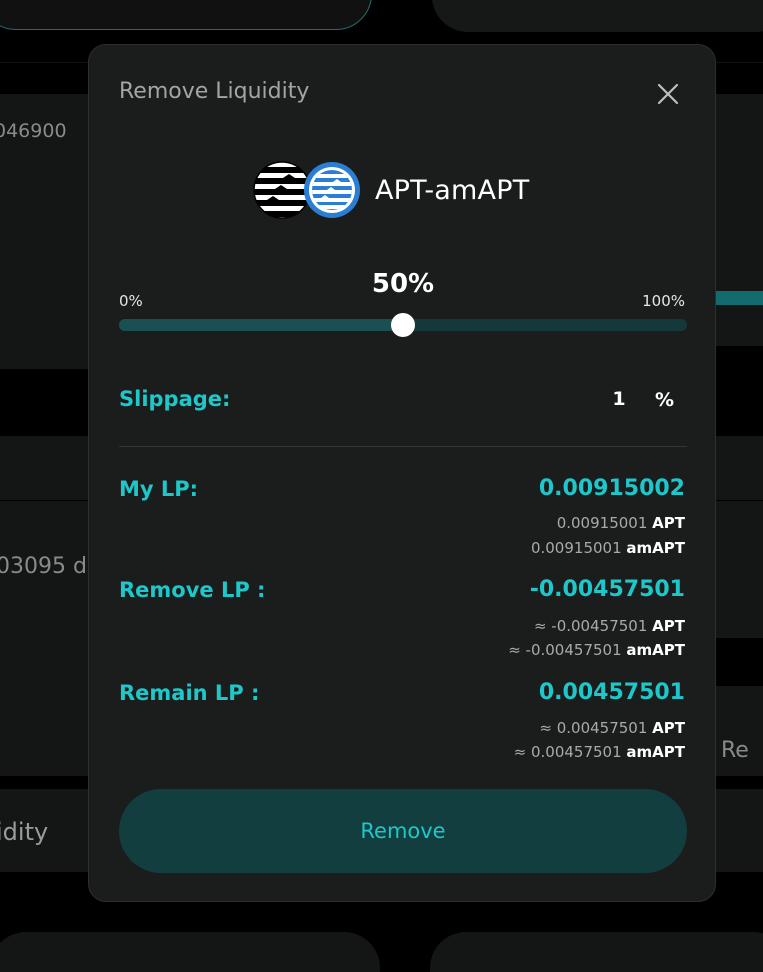 The height and width of the screenshot is (972, 763). I want to click on amapt-token-icon, so click(332, 190).